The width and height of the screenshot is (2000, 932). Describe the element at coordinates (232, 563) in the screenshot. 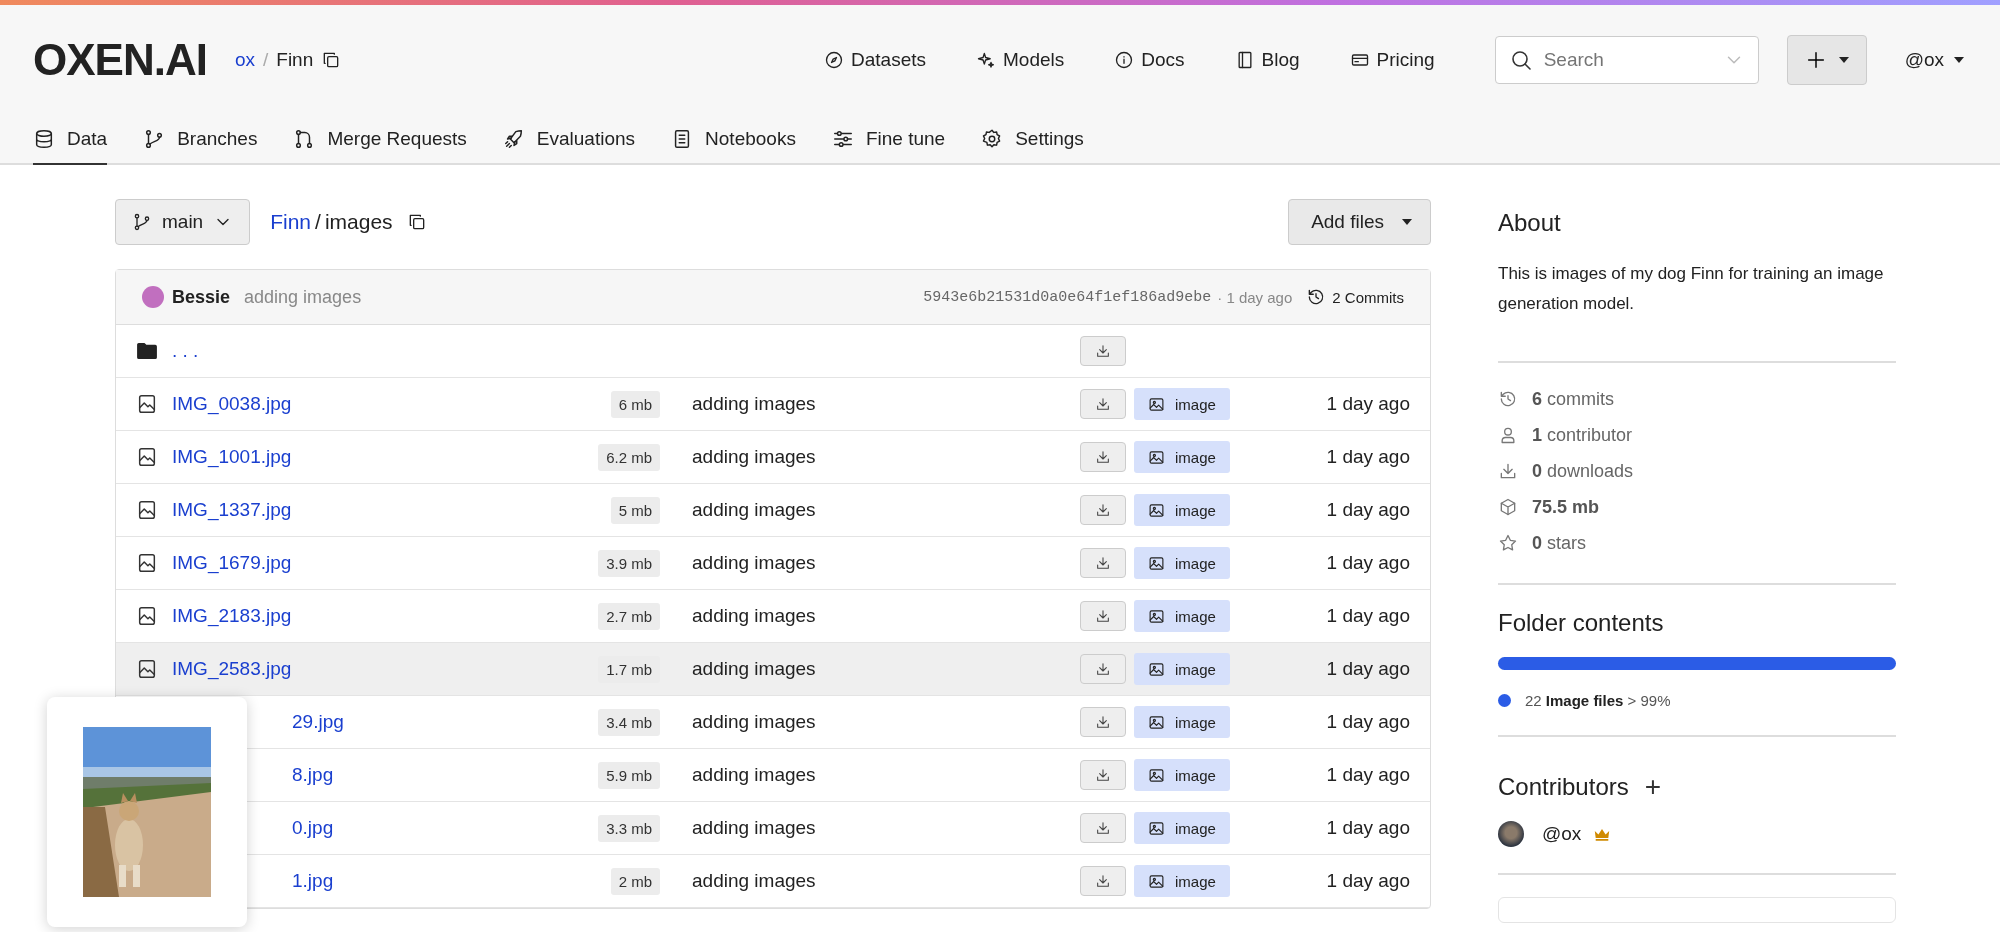

I see `file-link: IMG_1679.jpg` at that location.